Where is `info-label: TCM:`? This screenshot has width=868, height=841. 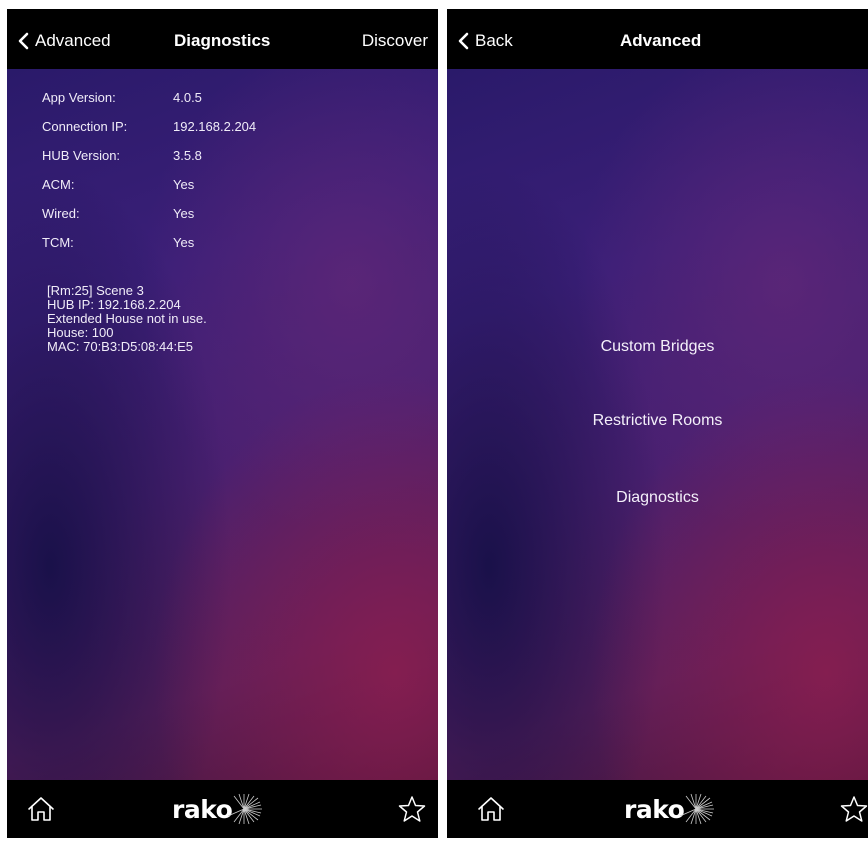 info-label: TCM: is located at coordinates (58, 242).